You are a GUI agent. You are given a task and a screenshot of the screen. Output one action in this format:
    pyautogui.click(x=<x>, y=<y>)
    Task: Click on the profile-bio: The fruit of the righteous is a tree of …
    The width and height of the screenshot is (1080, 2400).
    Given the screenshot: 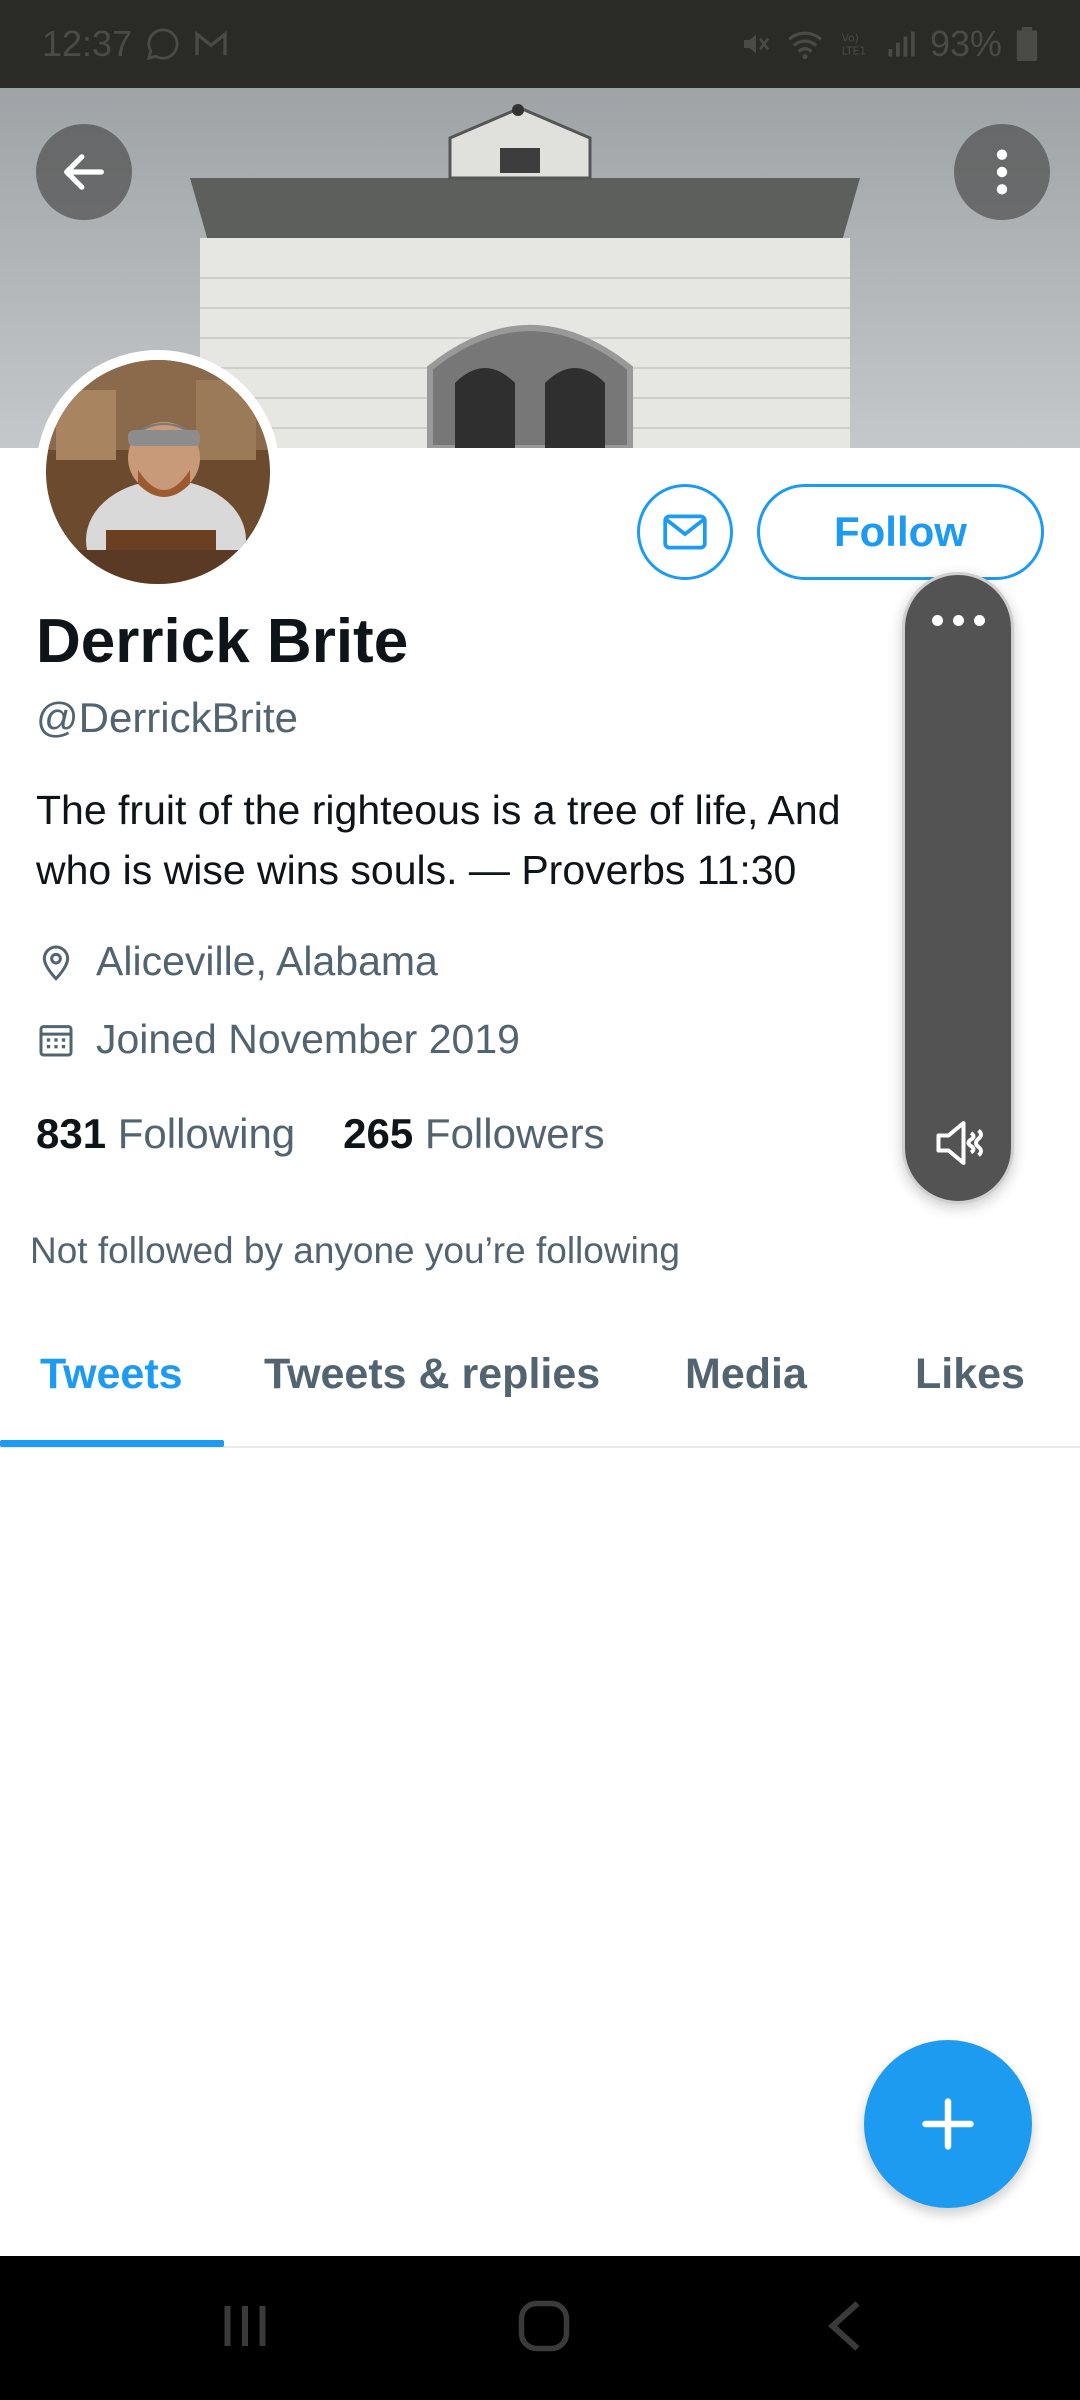 What is the action you would take?
    pyautogui.click(x=486, y=840)
    